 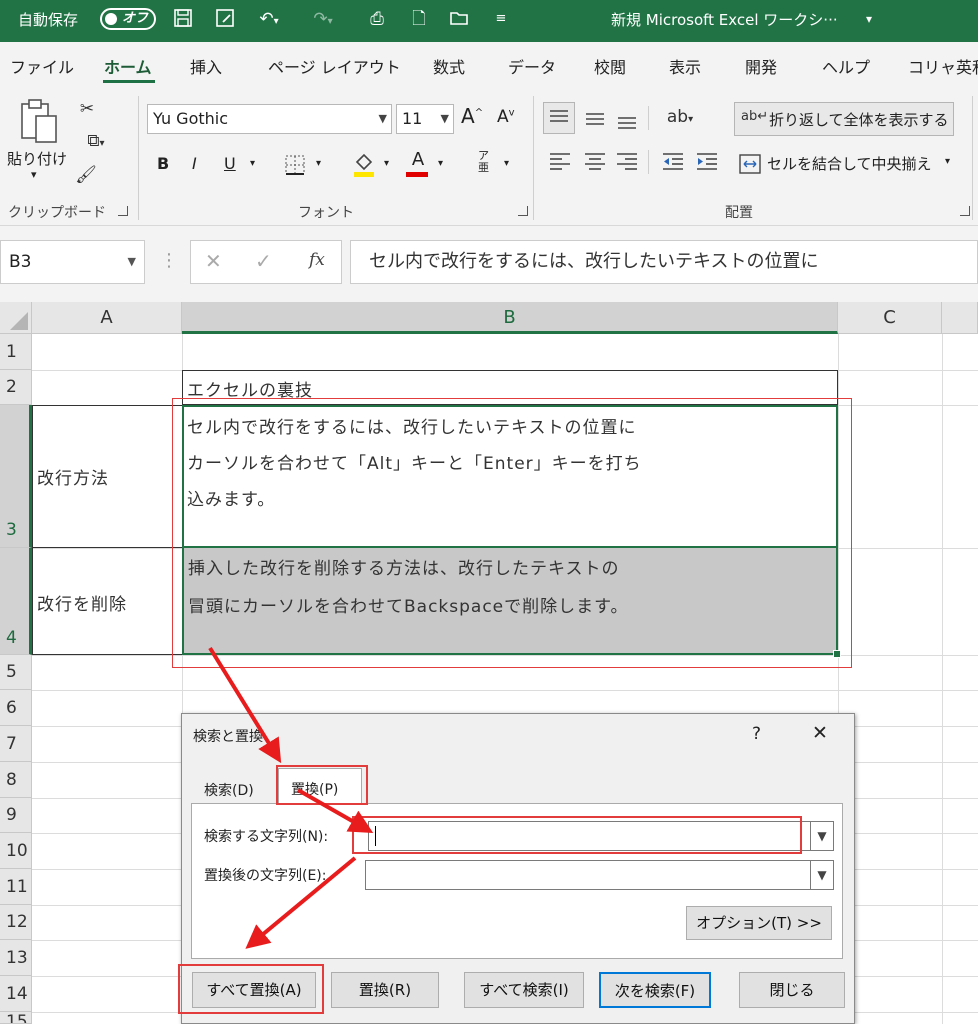 What do you see at coordinates (523, 211) in the screenshot?
I see `font-launcher-icon` at bounding box center [523, 211].